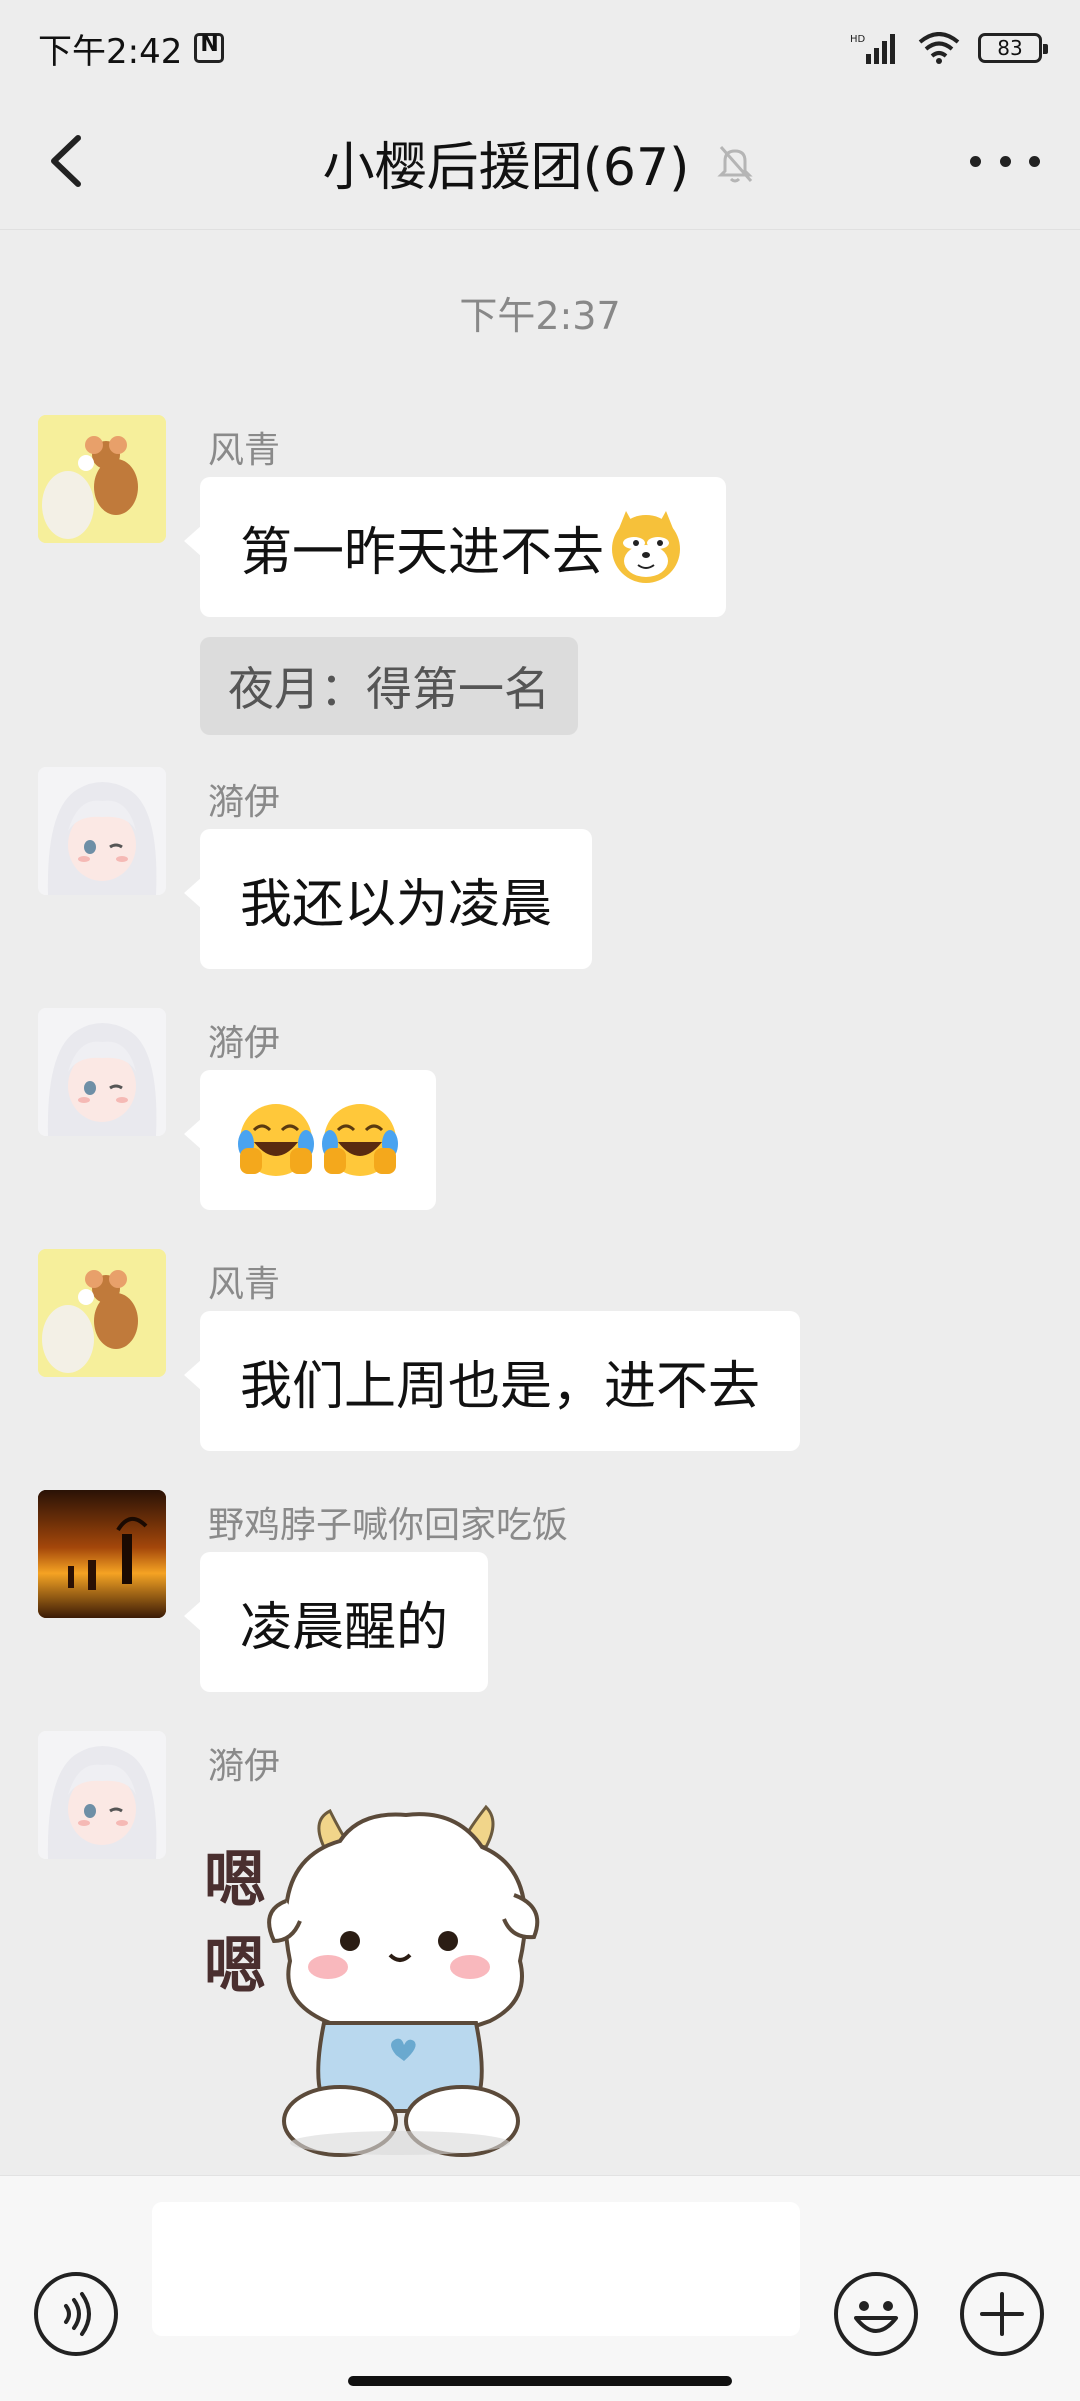 This screenshot has width=1080, height=2401. Describe the element at coordinates (1010, 48) in the screenshot. I see `battery-level: 83` at that location.